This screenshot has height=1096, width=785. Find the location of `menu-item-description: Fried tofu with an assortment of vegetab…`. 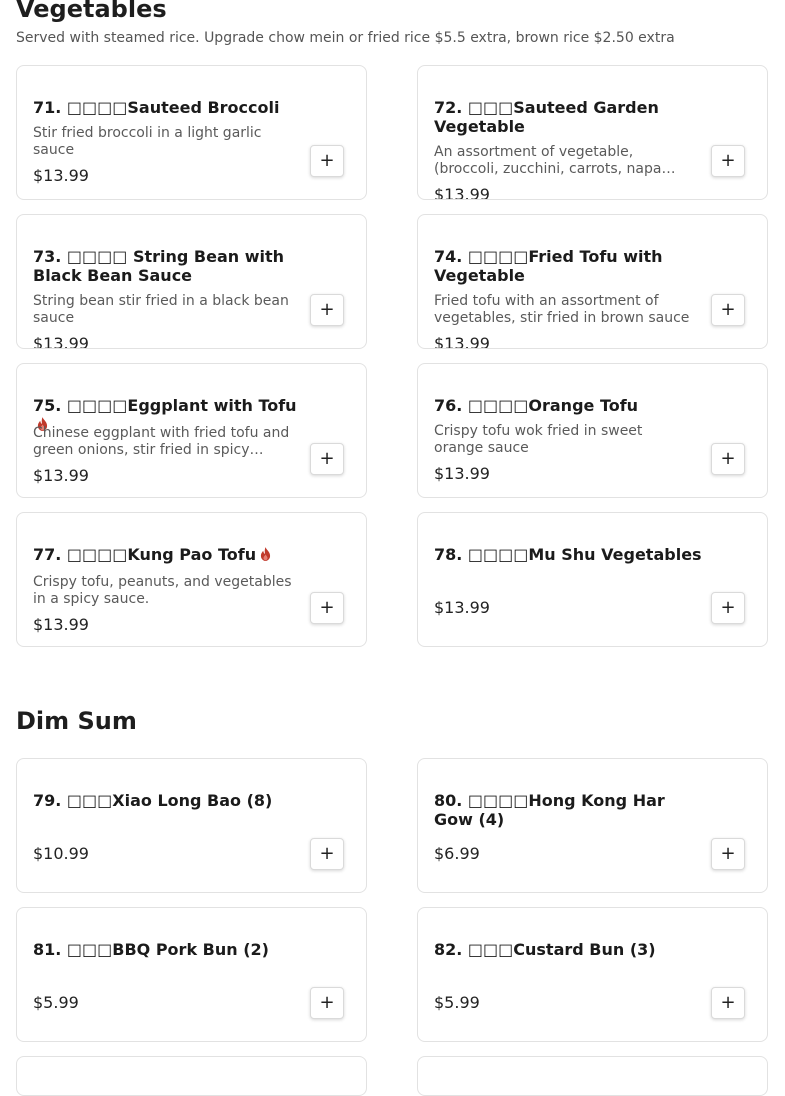

menu-item-description: Fried tofu with an assortment of vegetab… is located at coordinates (562, 309).